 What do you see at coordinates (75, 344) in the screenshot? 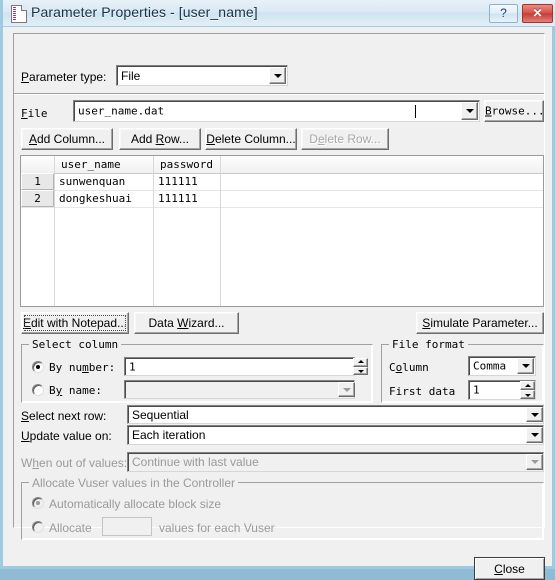
I see `select-column-group-title: Select column` at bounding box center [75, 344].